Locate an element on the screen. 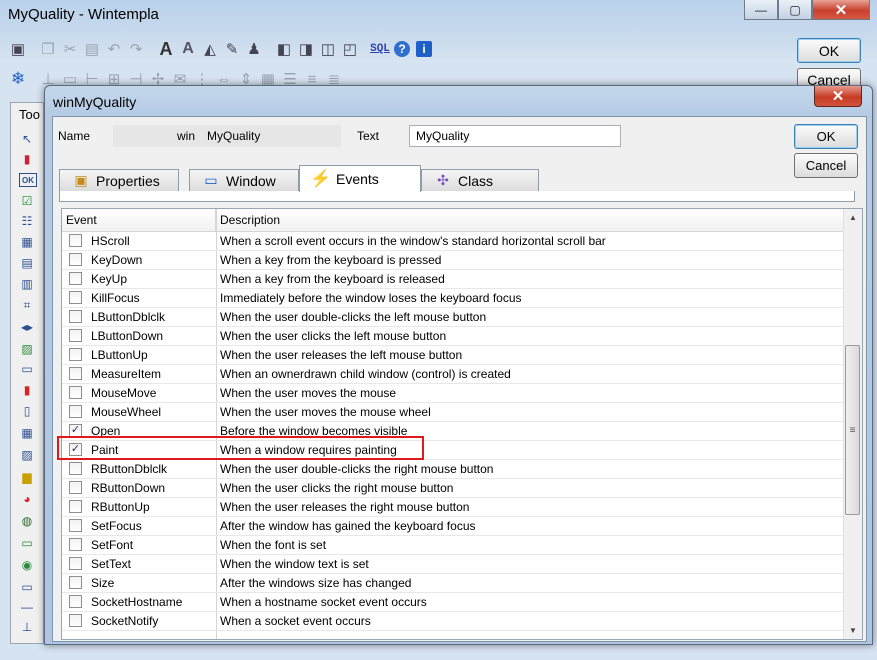  tab-window: ▭ Window is located at coordinates (244, 180).